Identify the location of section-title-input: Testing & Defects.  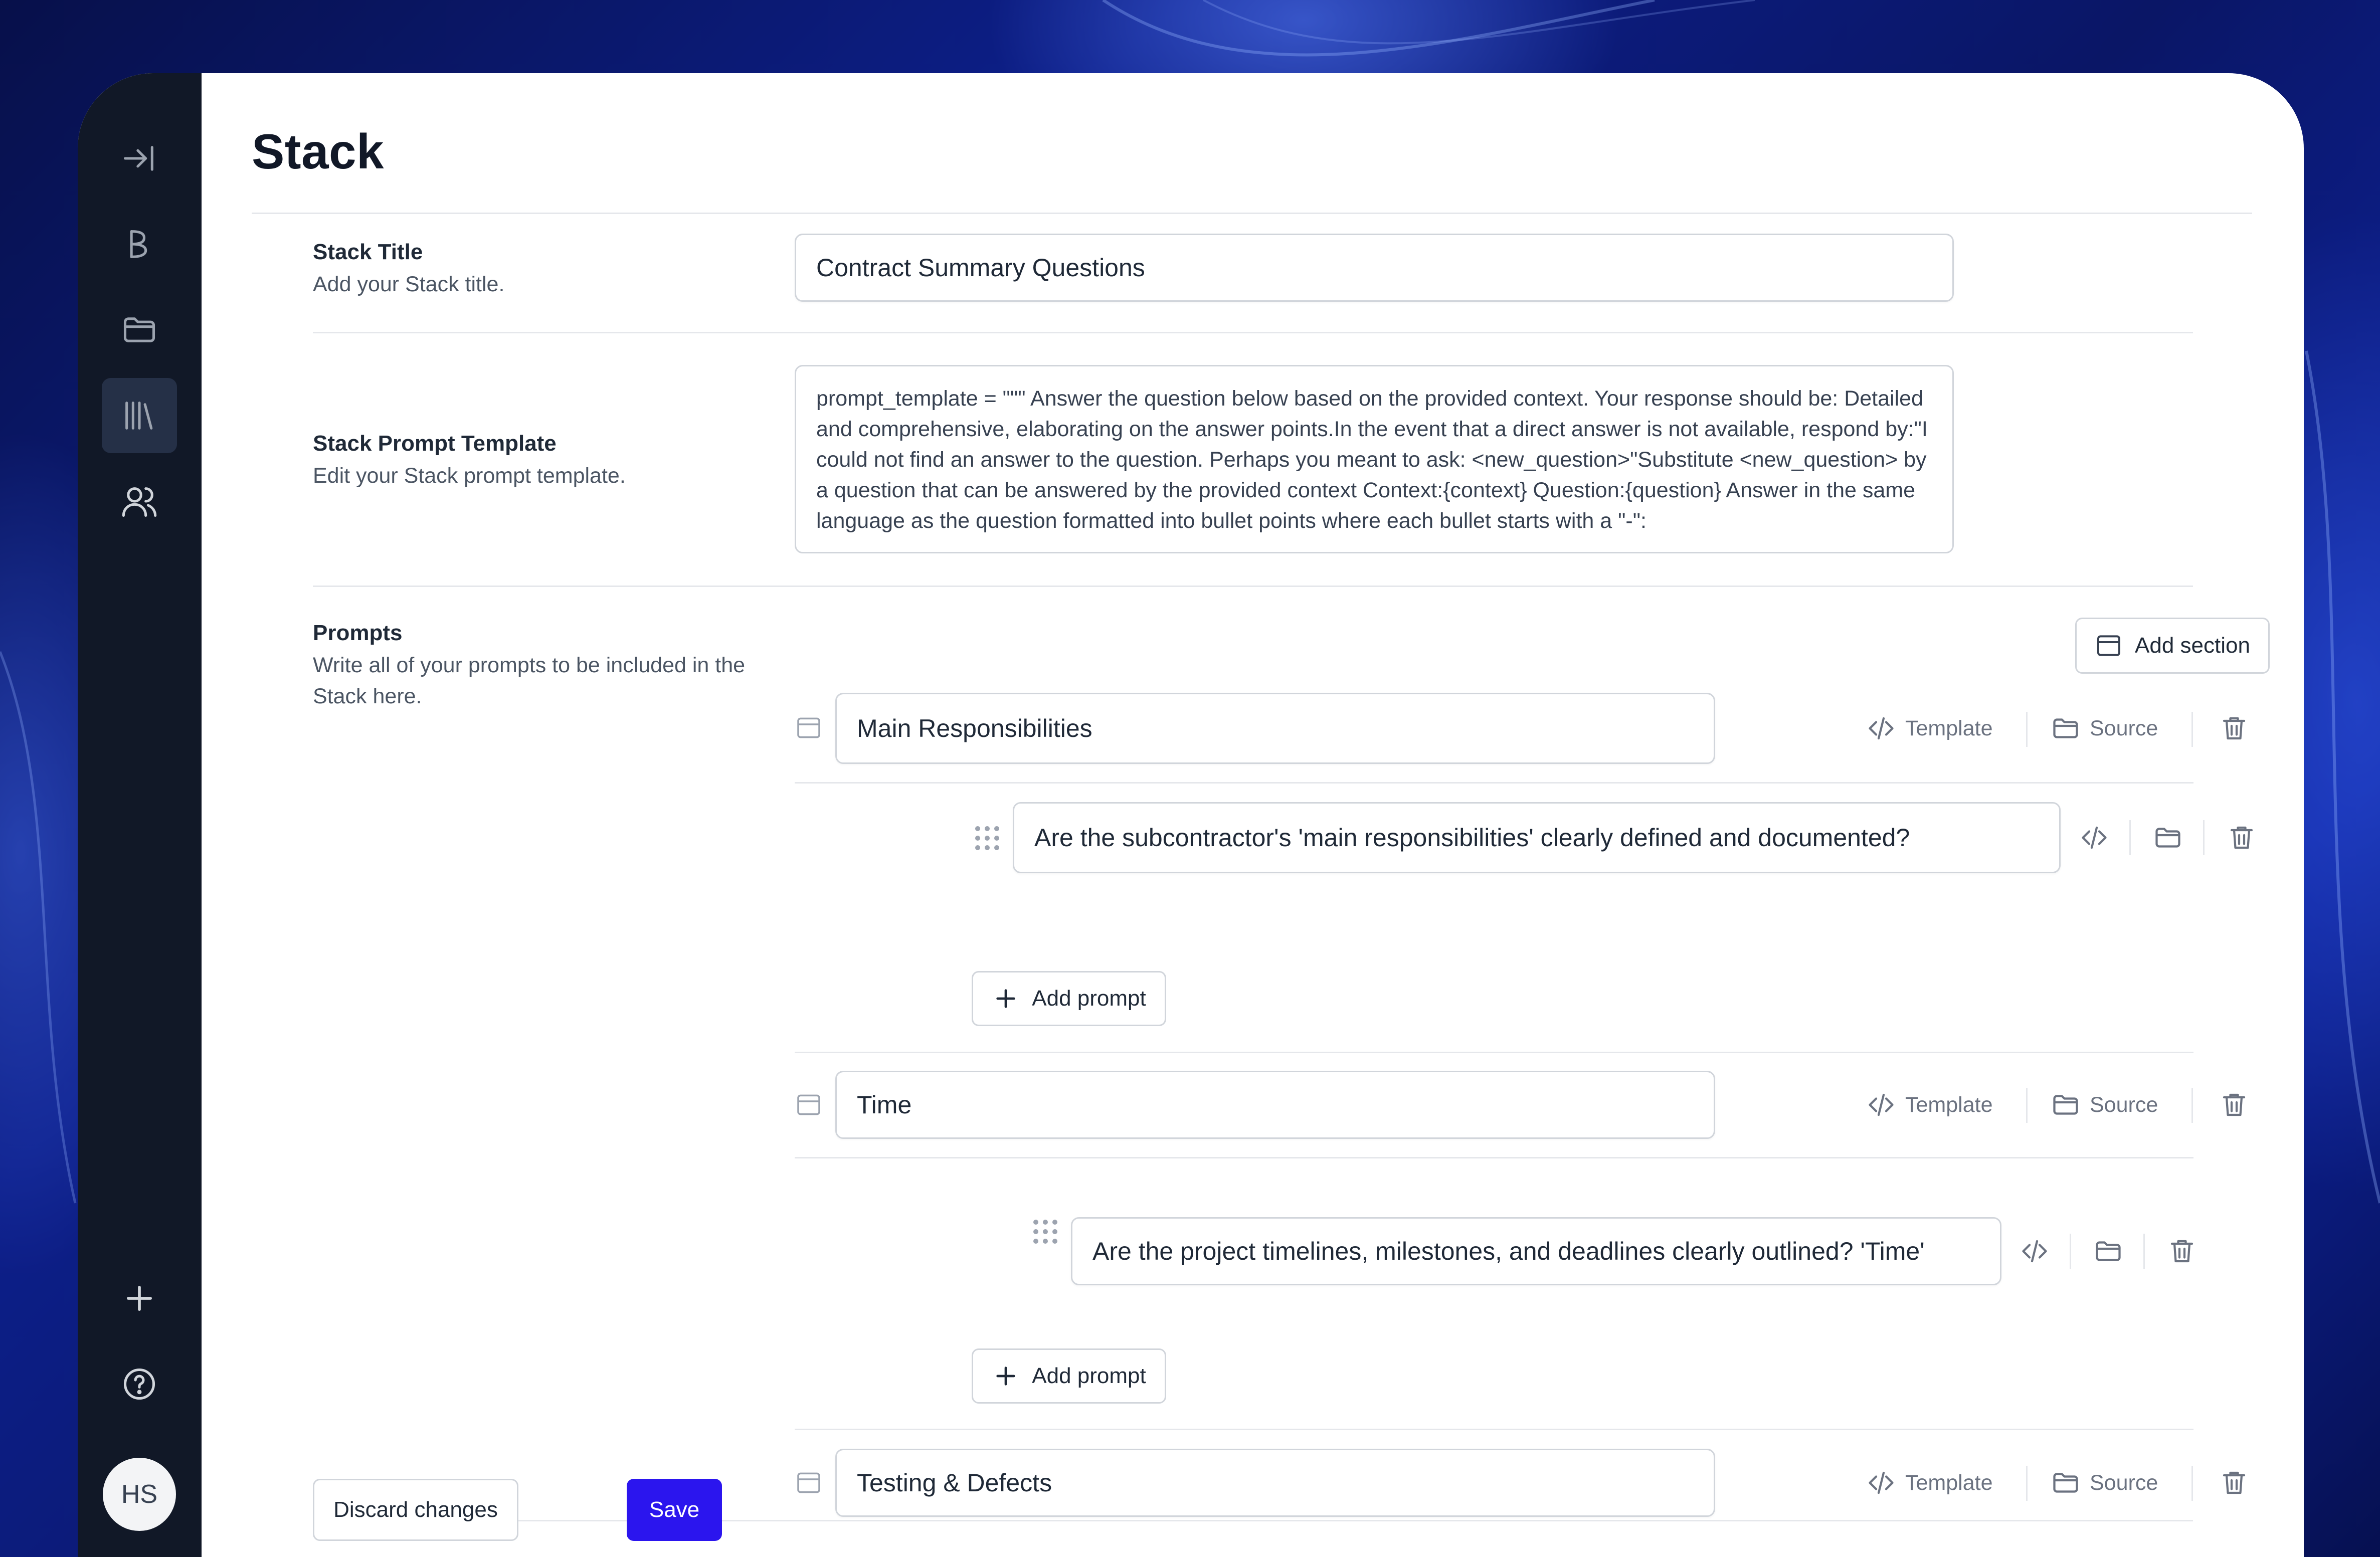
(1275, 1483).